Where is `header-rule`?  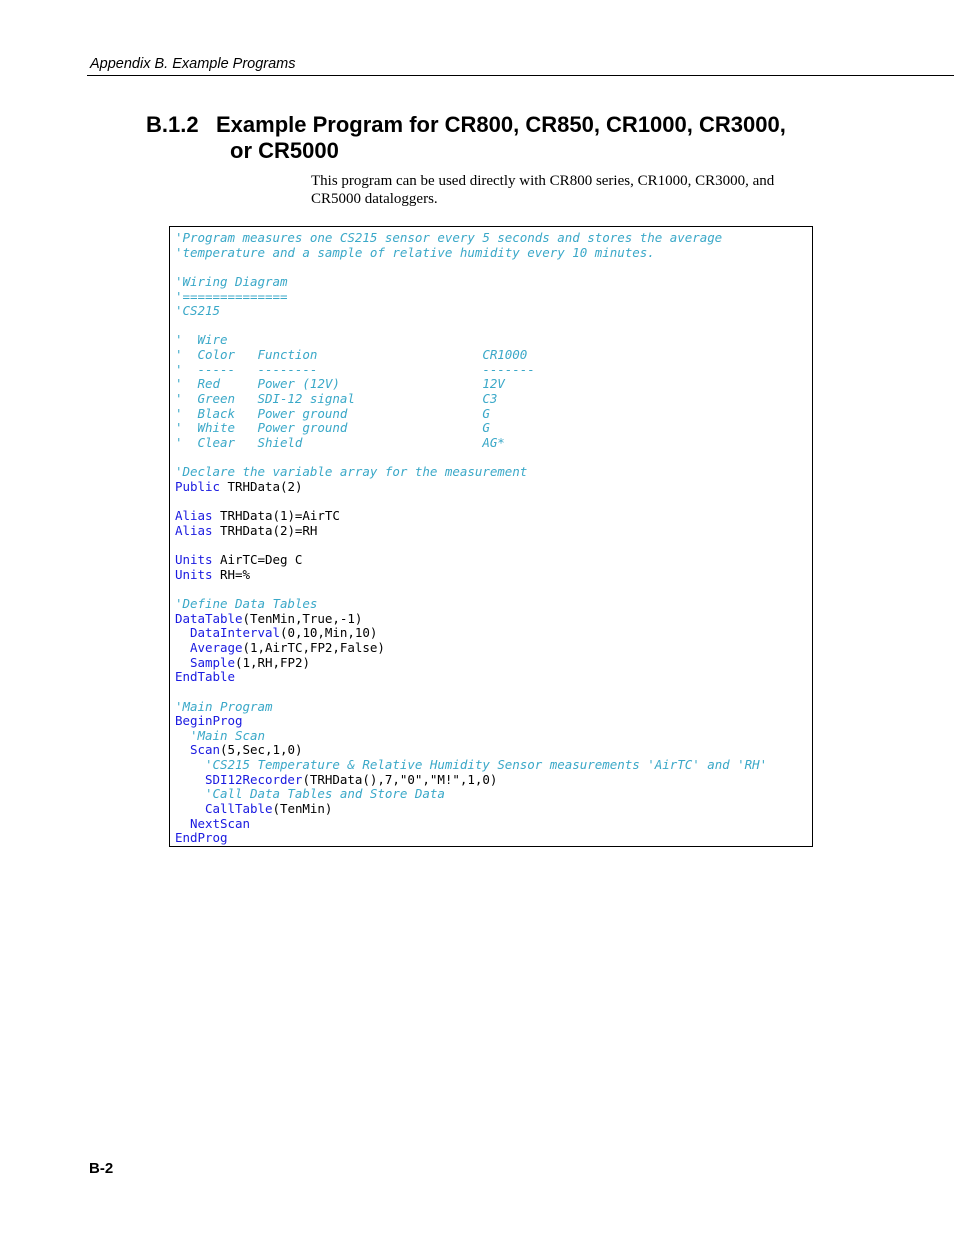
header-rule is located at coordinates (520, 75).